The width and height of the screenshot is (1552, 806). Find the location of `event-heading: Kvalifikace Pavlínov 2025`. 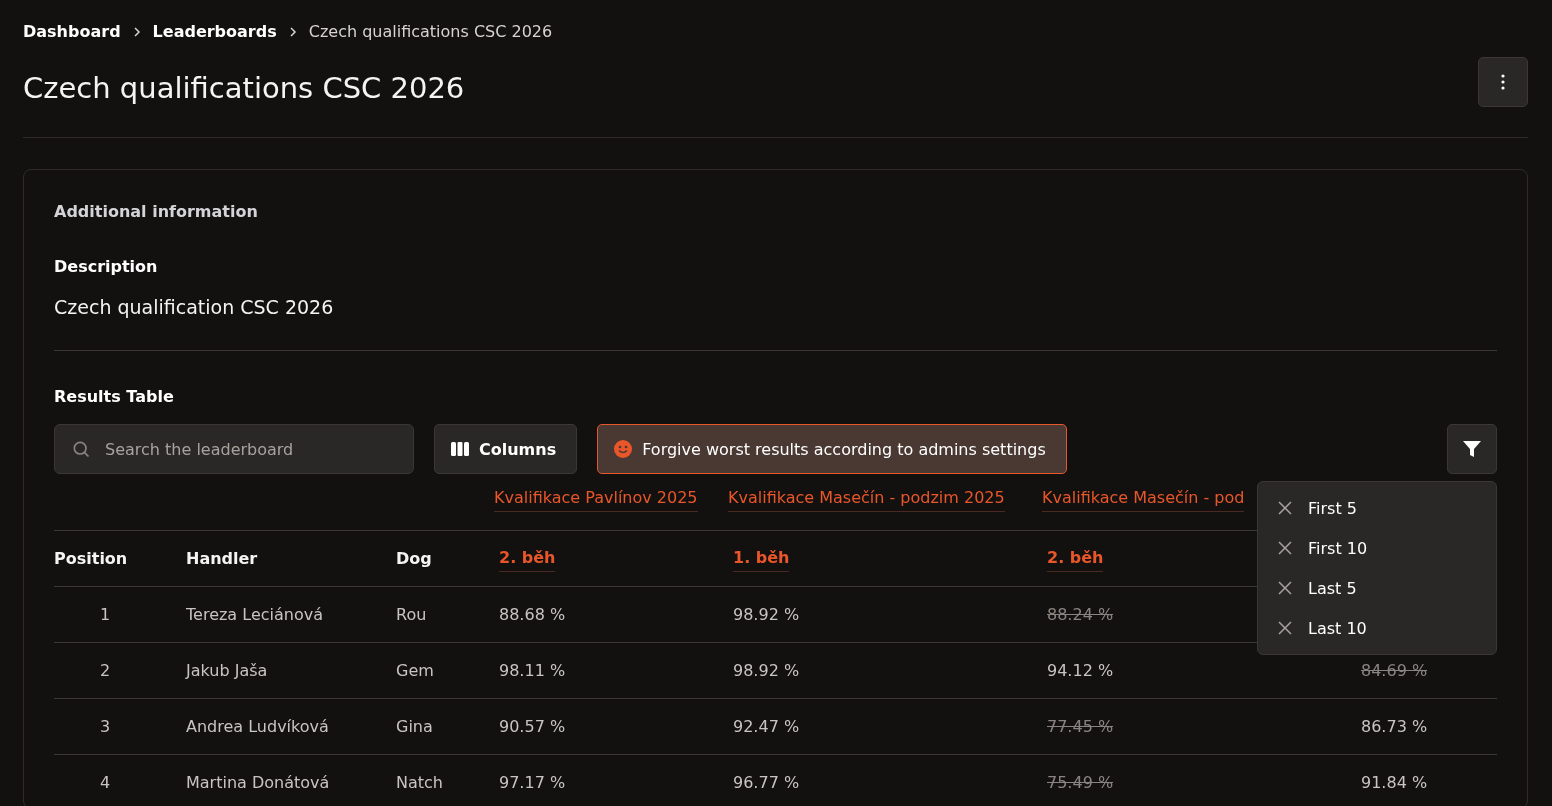

event-heading: Kvalifikace Pavlínov 2025 is located at coordinates (596, 500).